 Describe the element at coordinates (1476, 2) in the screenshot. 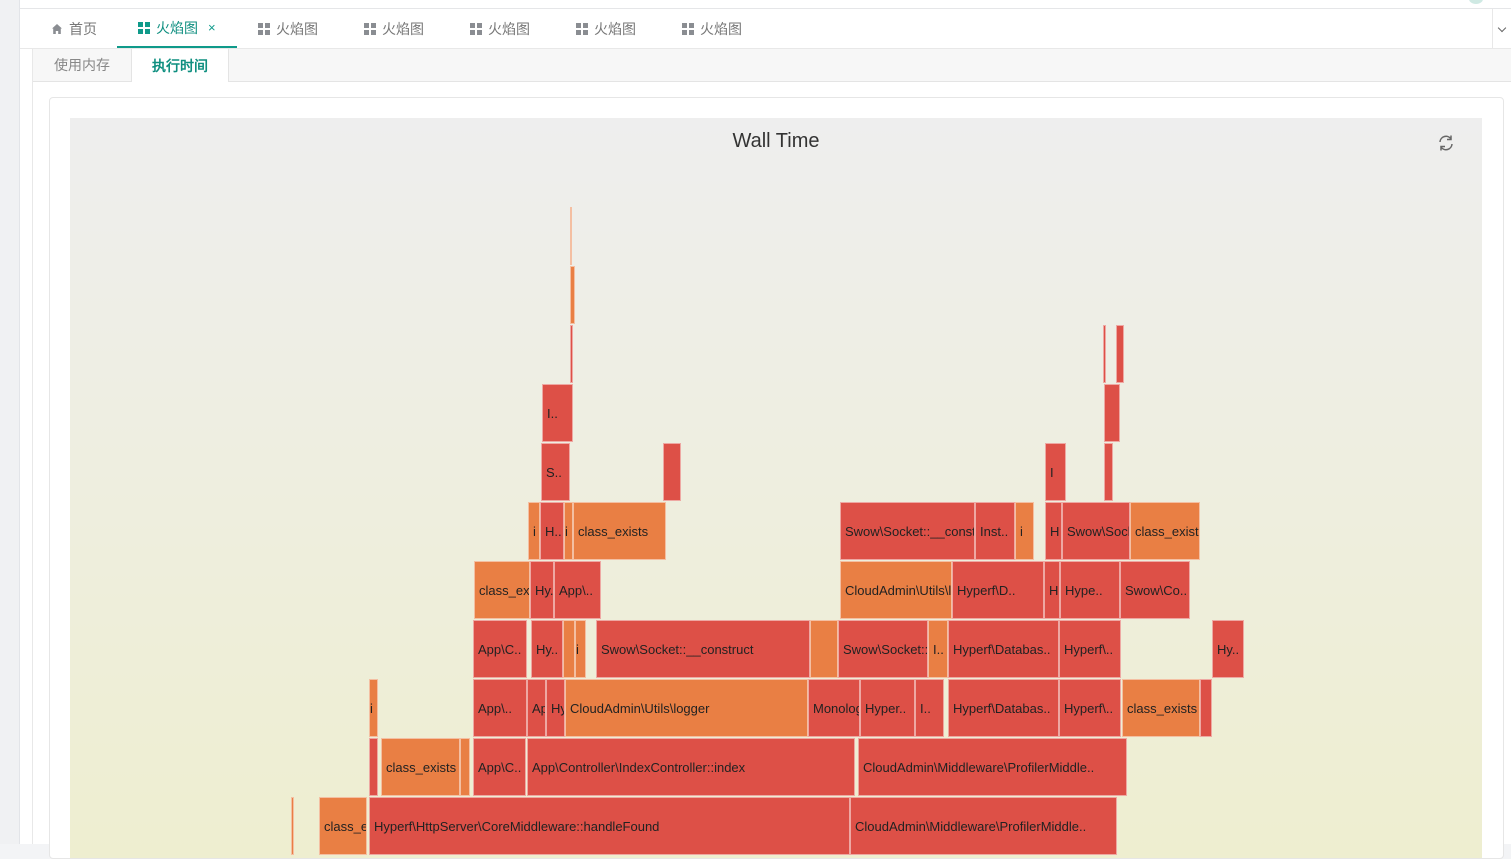

I see `user-avatar` at that location.